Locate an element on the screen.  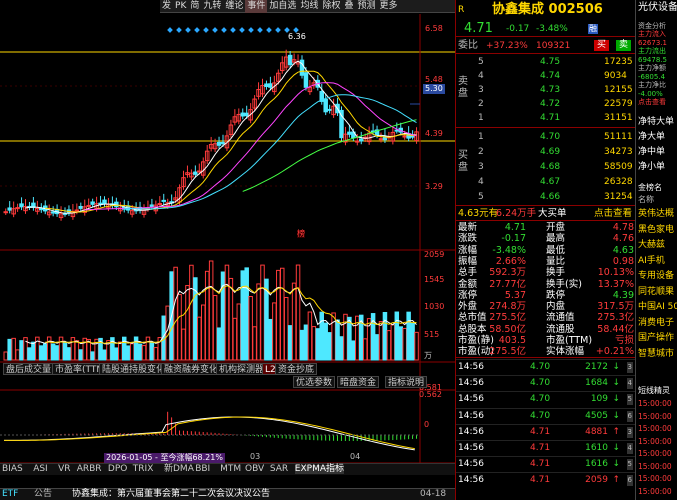
tick-volume: 1684 is located at coordinates (596, 383).